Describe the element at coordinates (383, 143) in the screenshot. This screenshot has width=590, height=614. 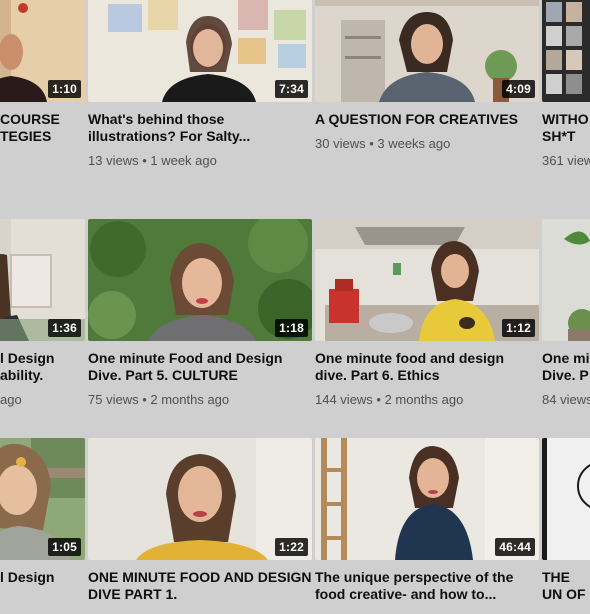
I see `video-meta: 30 views • 3 weeks ago` at that location.